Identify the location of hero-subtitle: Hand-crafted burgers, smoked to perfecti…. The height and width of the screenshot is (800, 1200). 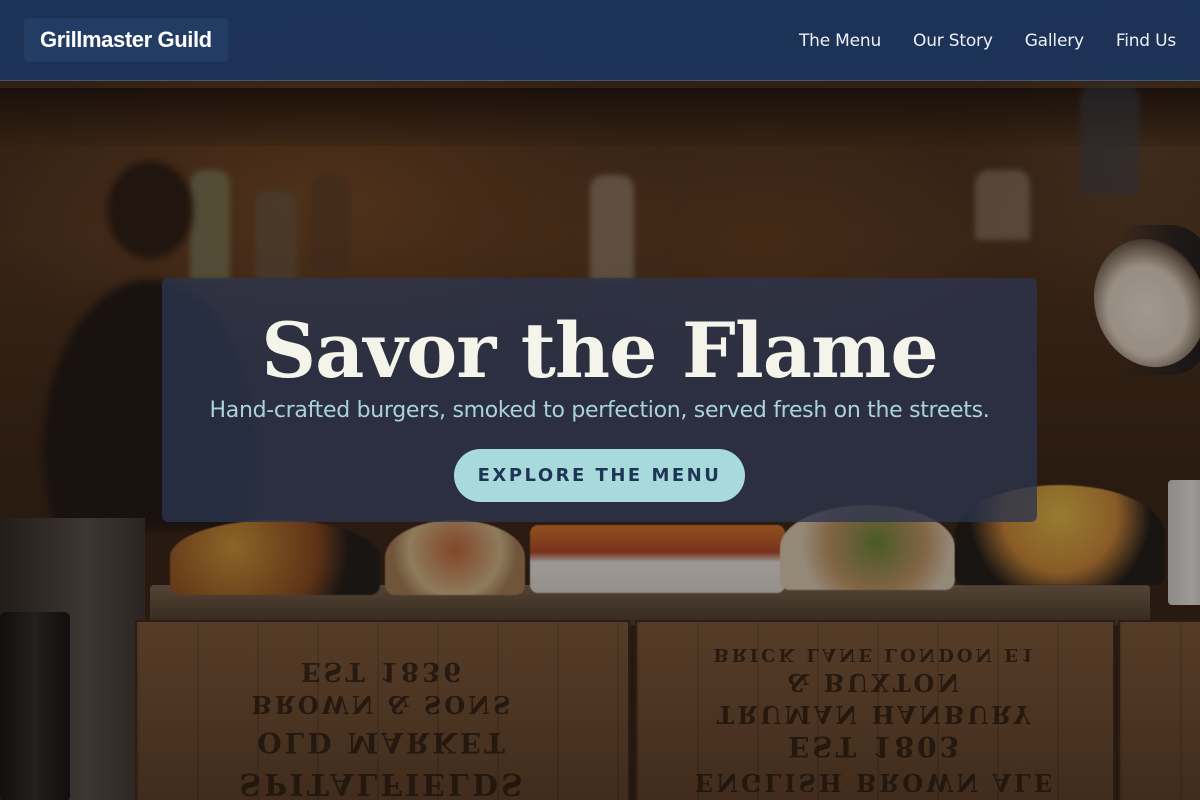
(599, 410).